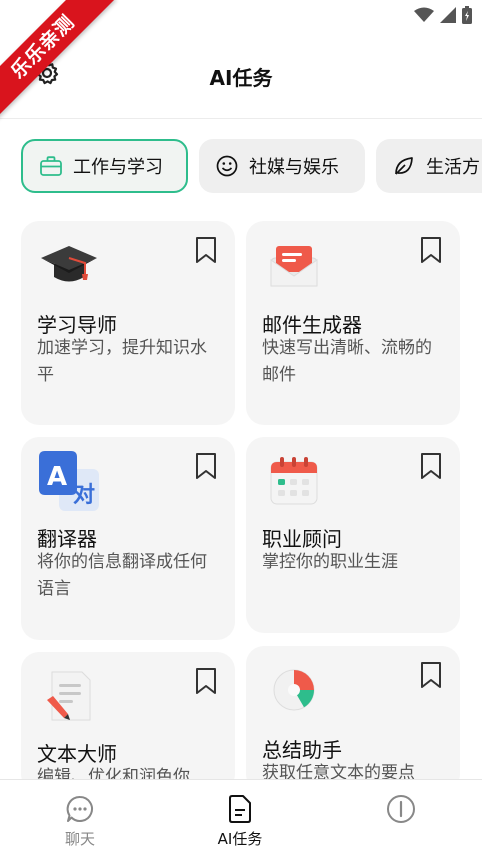 This screenshot has width=482, height=858. Describe the element at coordinates (240, 839) in the screenshot. I see `nav-label: AI任务` at that location.